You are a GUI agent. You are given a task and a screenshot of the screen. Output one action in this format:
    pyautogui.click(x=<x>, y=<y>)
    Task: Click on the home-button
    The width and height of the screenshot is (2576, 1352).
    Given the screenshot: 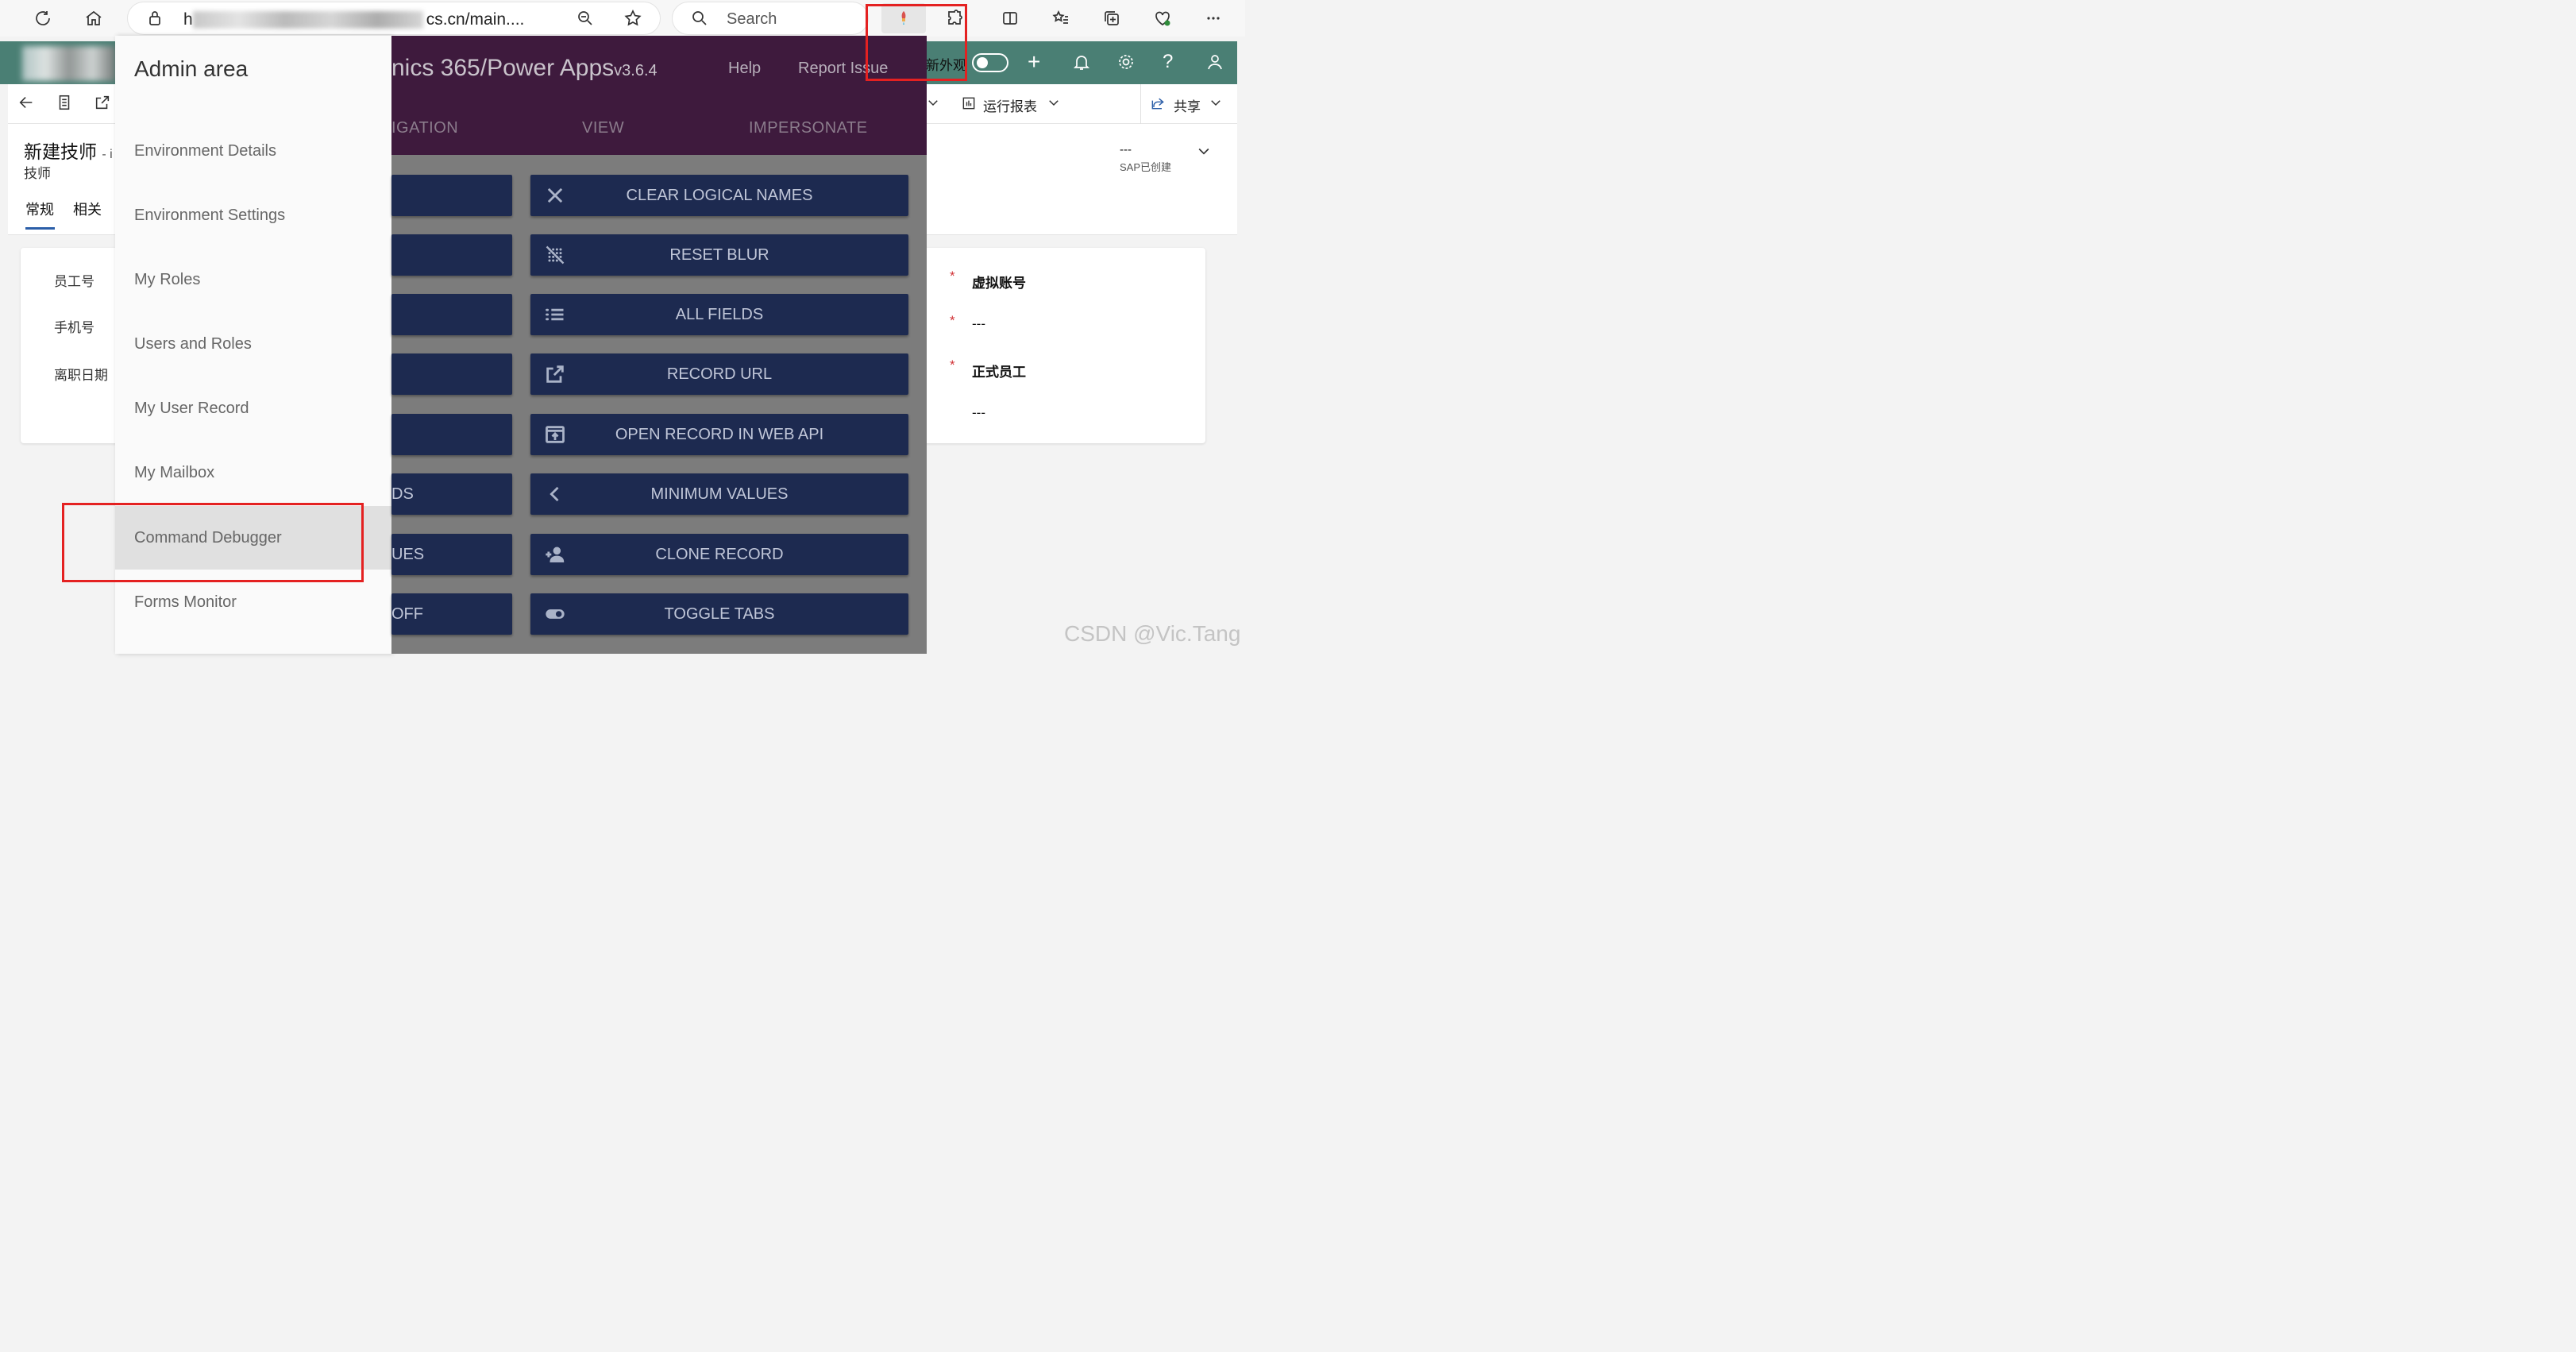 What is the action you would take?
    pyautogui.click(x=94, y=18)
    